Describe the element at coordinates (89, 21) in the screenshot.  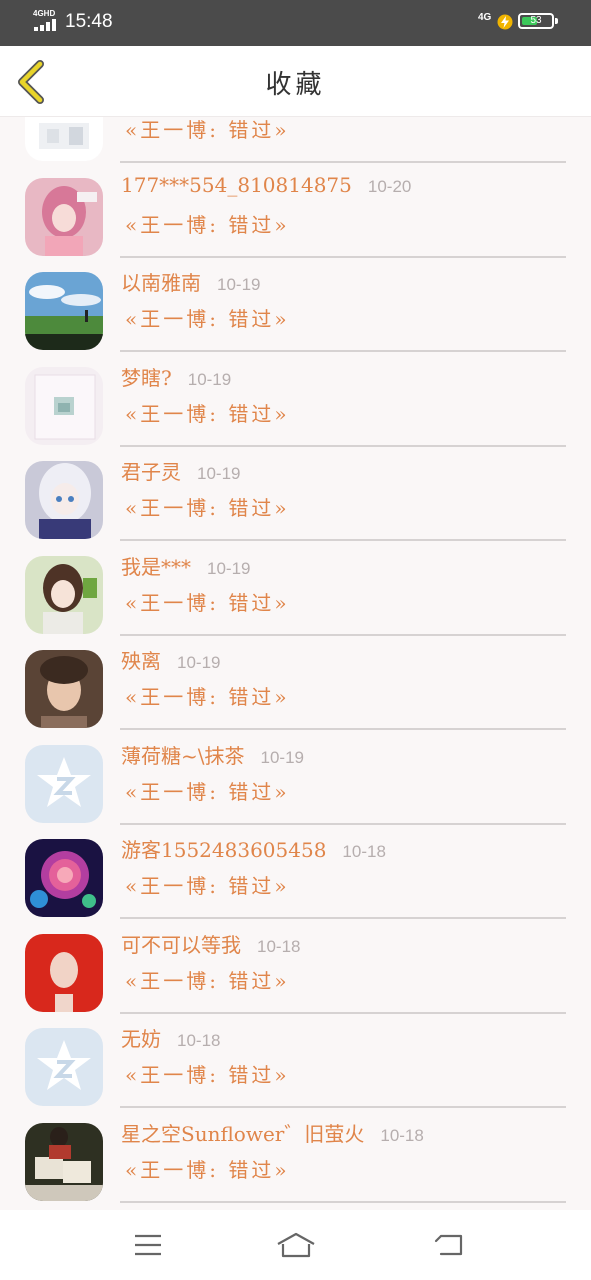
I see `clock: 15:48` at that location.